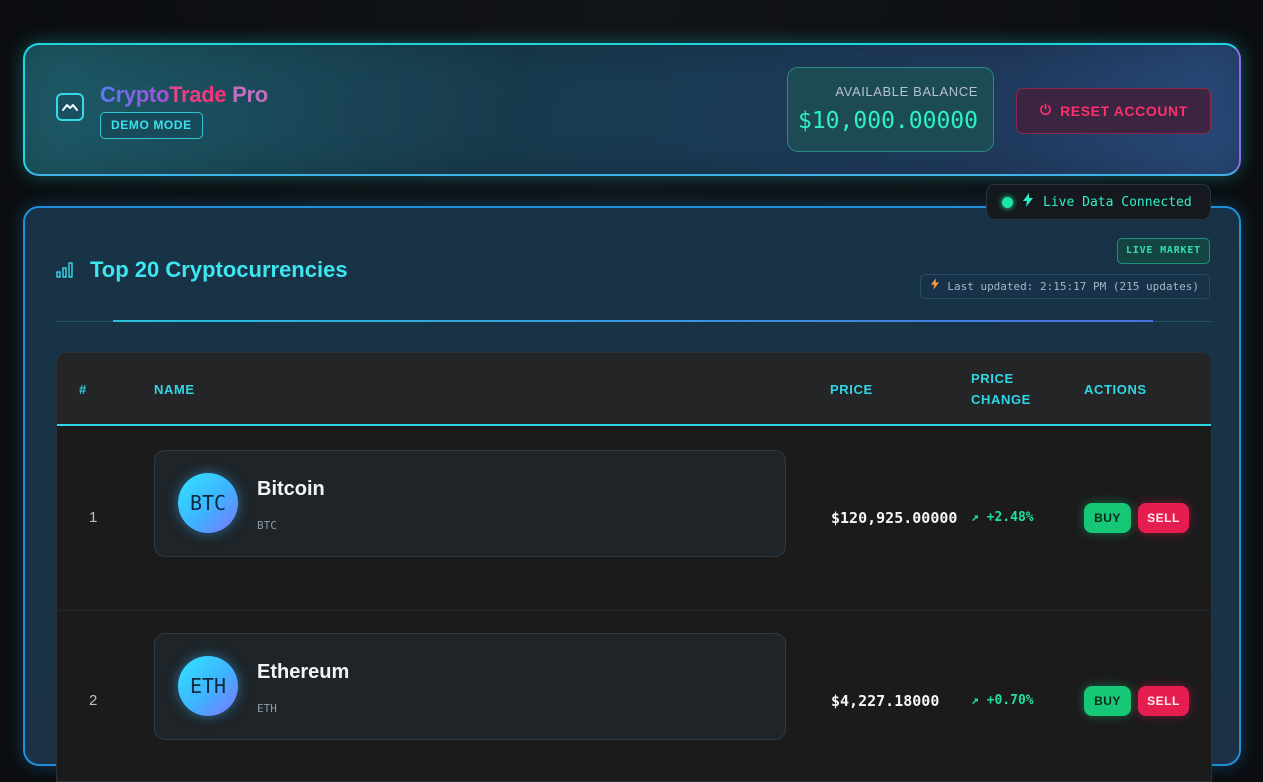  I want to click on brand-title: CryptoTrade Pro, so click(184, 95).